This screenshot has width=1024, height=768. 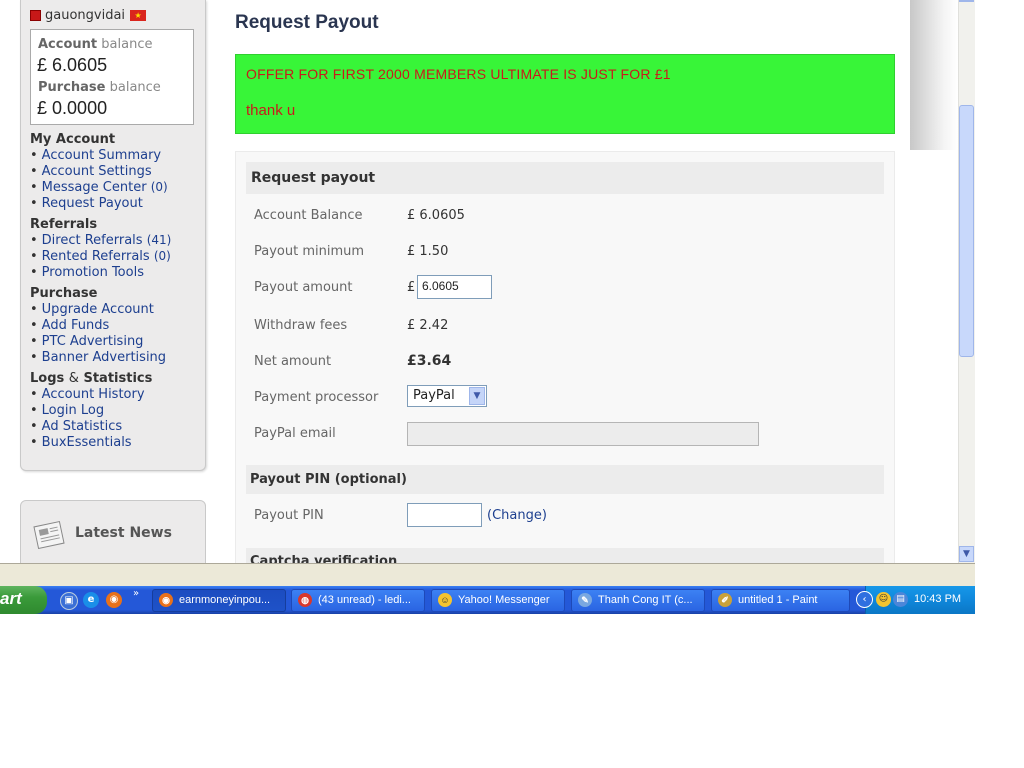 What do you see at coordinates (477, 396) in the screenshot?
I see `chevron-down-icon: ▼` at bounding box center [477, 396].